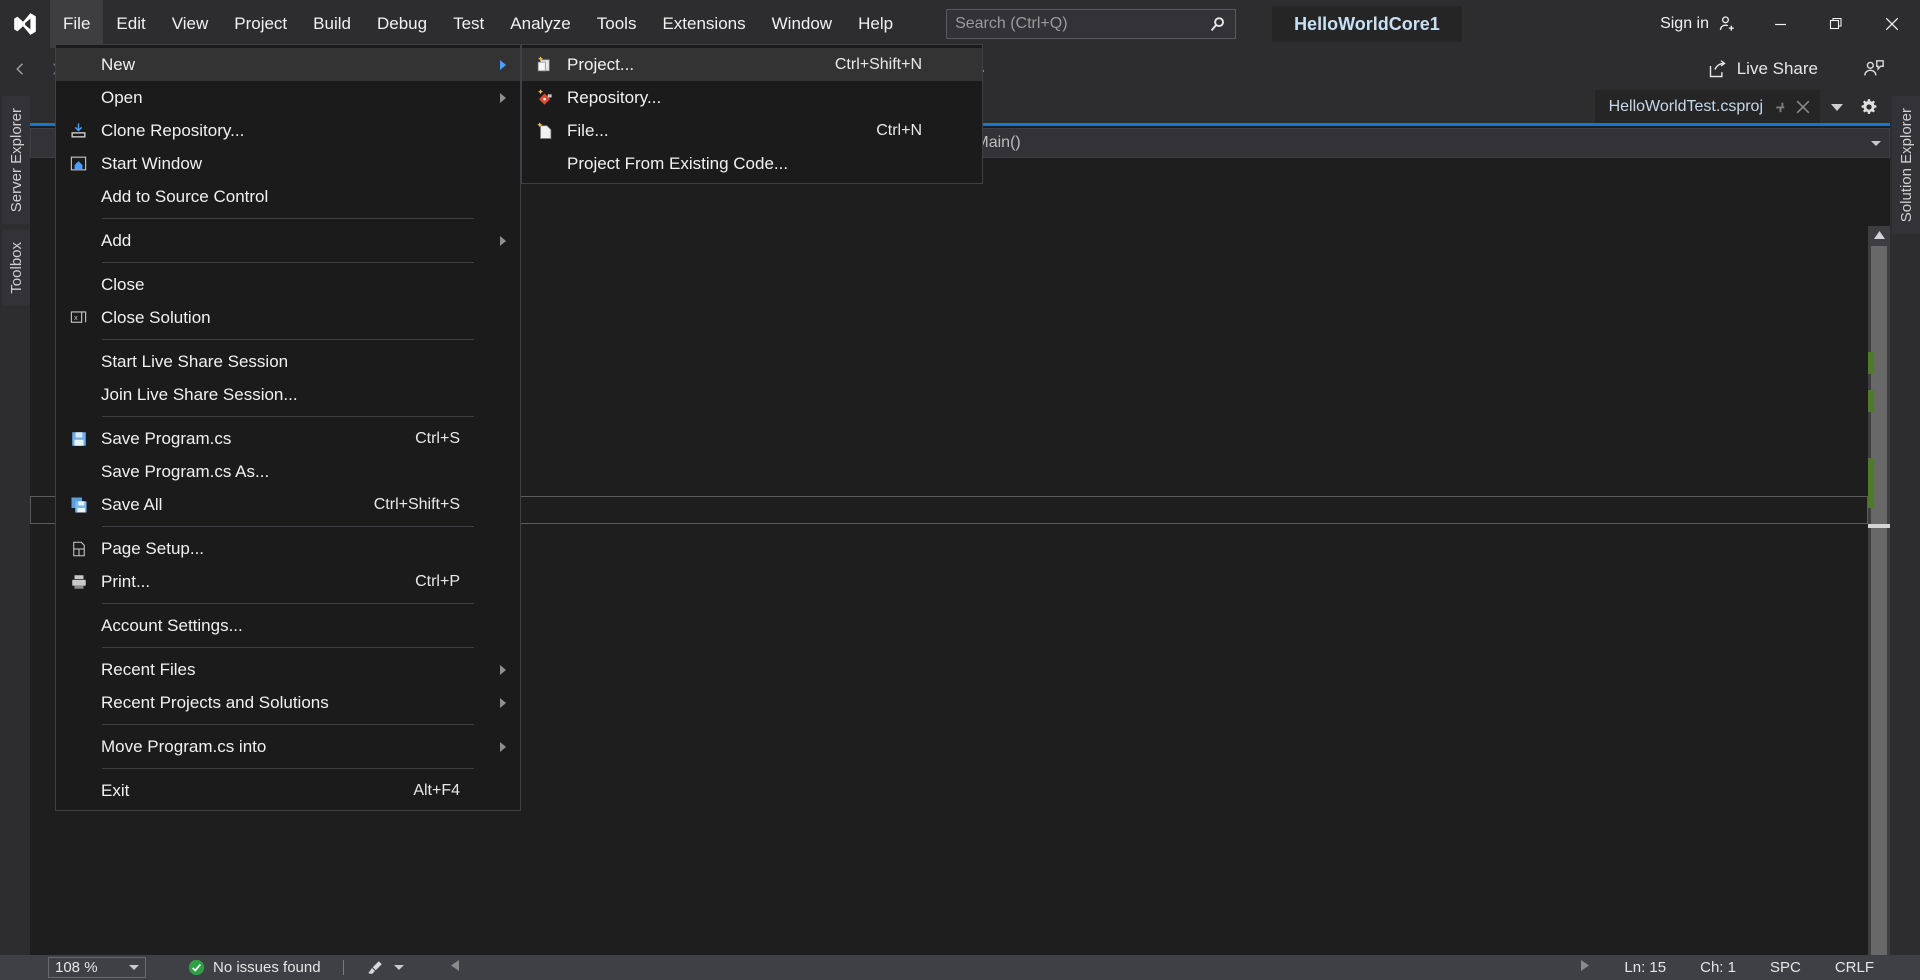 The height and width of the screenshot is (980, 1920). I want to click on code-cleanup-button, so click(385, 968).